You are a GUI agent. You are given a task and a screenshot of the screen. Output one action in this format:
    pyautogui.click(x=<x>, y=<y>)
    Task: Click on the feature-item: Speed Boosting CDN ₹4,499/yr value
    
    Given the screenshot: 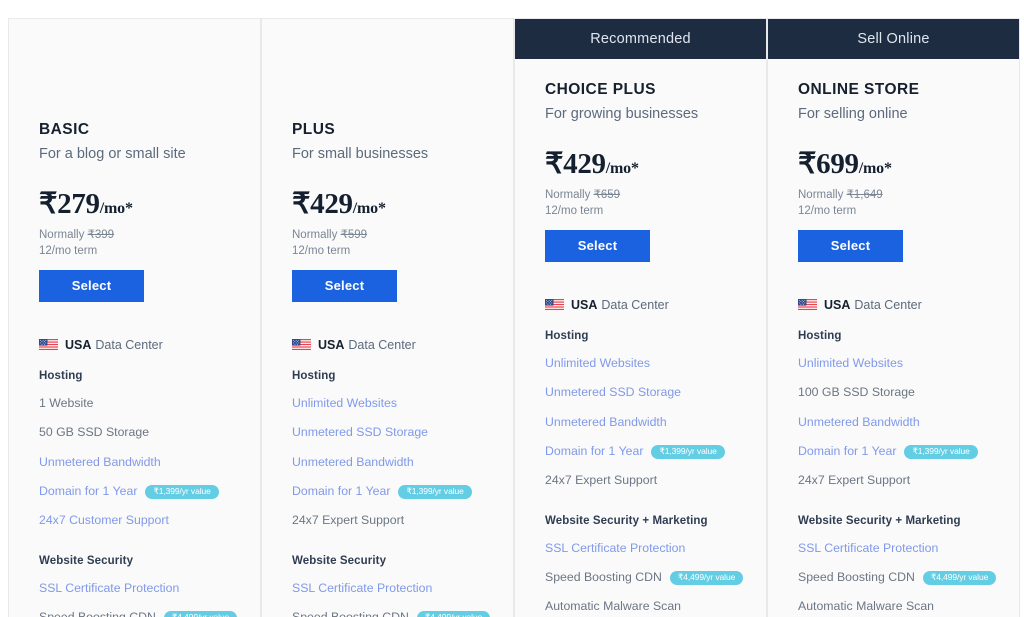 What is the action you would take?
    pyautogui.click(x=391, y=613)
    